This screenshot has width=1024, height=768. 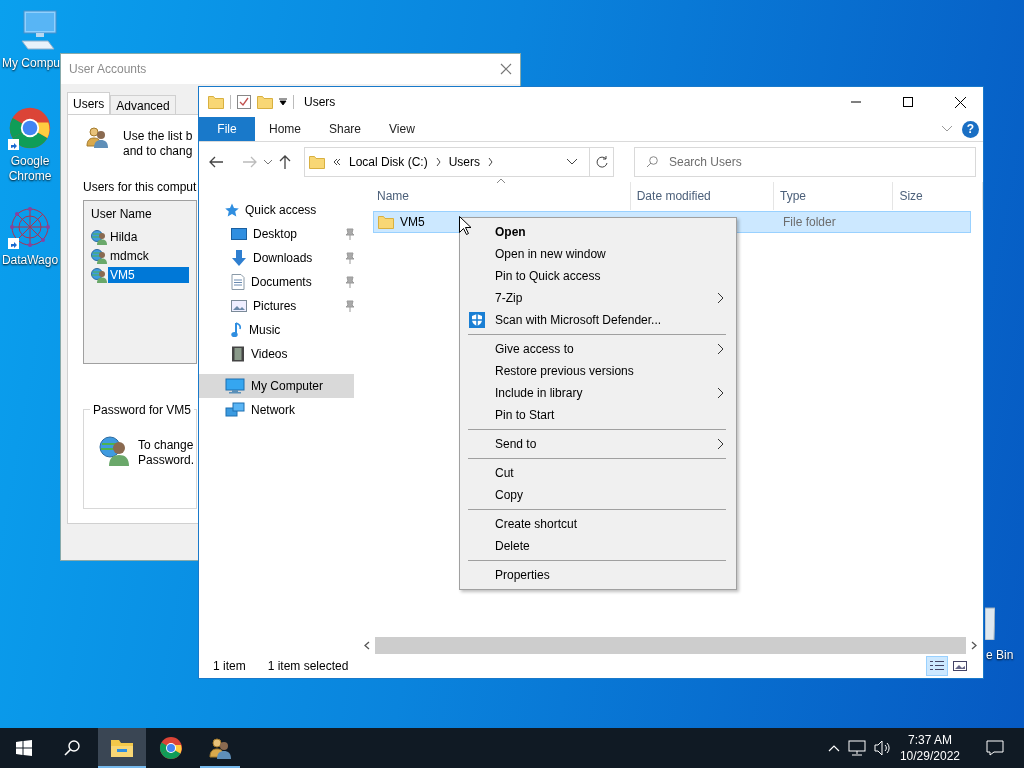 I want to click on column-header: User Name, so click(x=122, y=214).